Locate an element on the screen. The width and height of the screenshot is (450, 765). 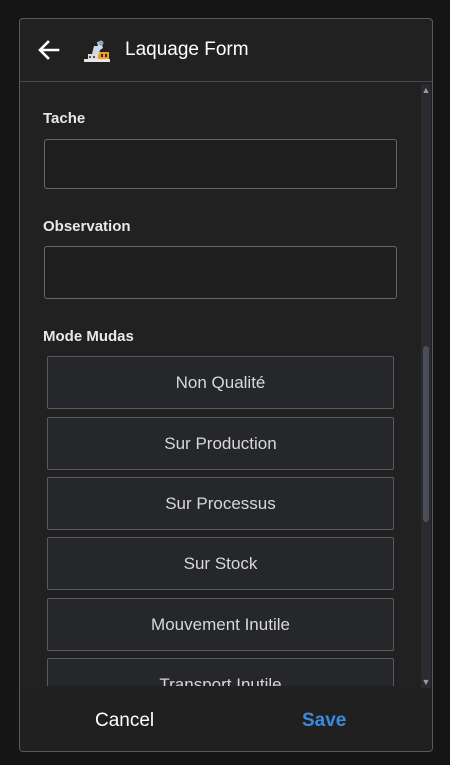
muda-option-non-qualite: Non Qualité is located at coordinates (220, 382).